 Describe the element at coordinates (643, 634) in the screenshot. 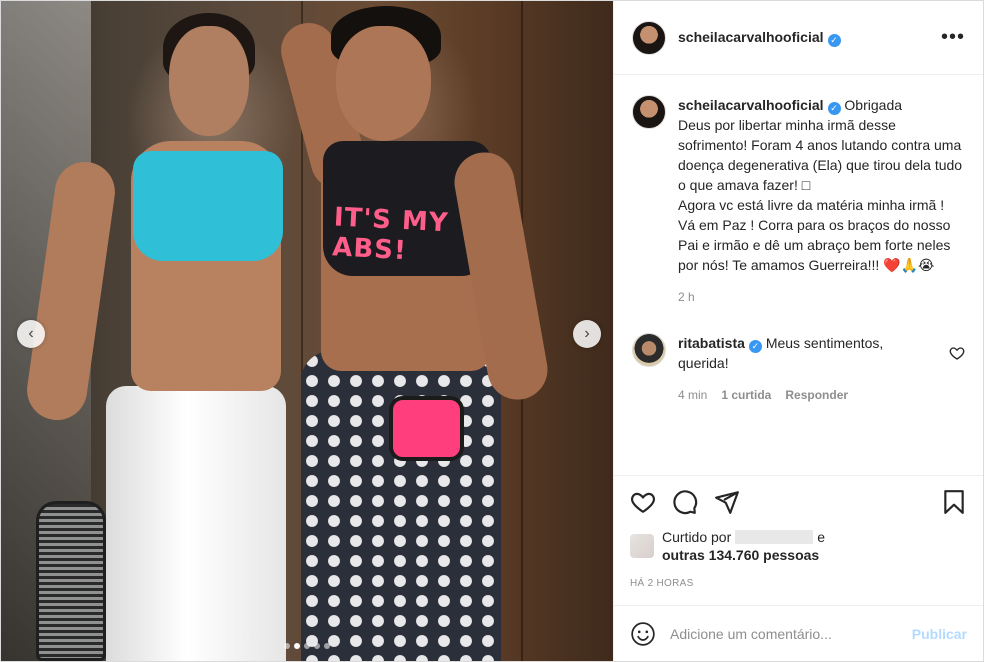

I see `emoji-icon` at that location.